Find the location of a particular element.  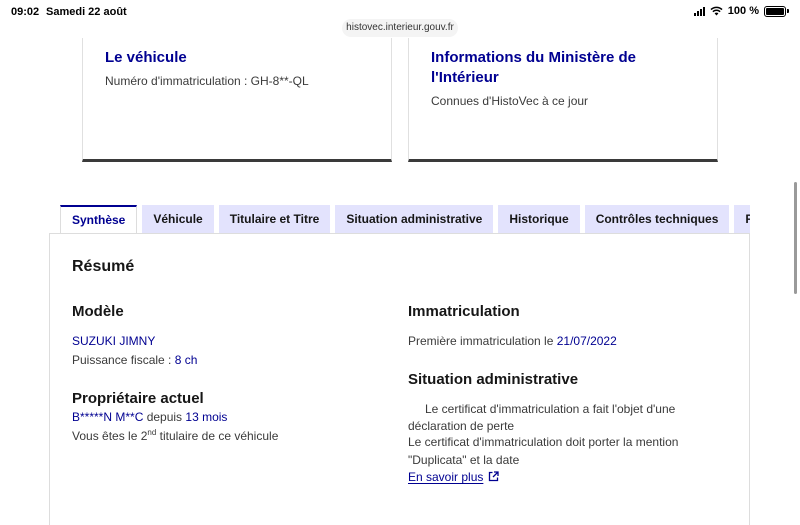

first-registration-date: 21/07/2022 is located at coordinates (586, 341).